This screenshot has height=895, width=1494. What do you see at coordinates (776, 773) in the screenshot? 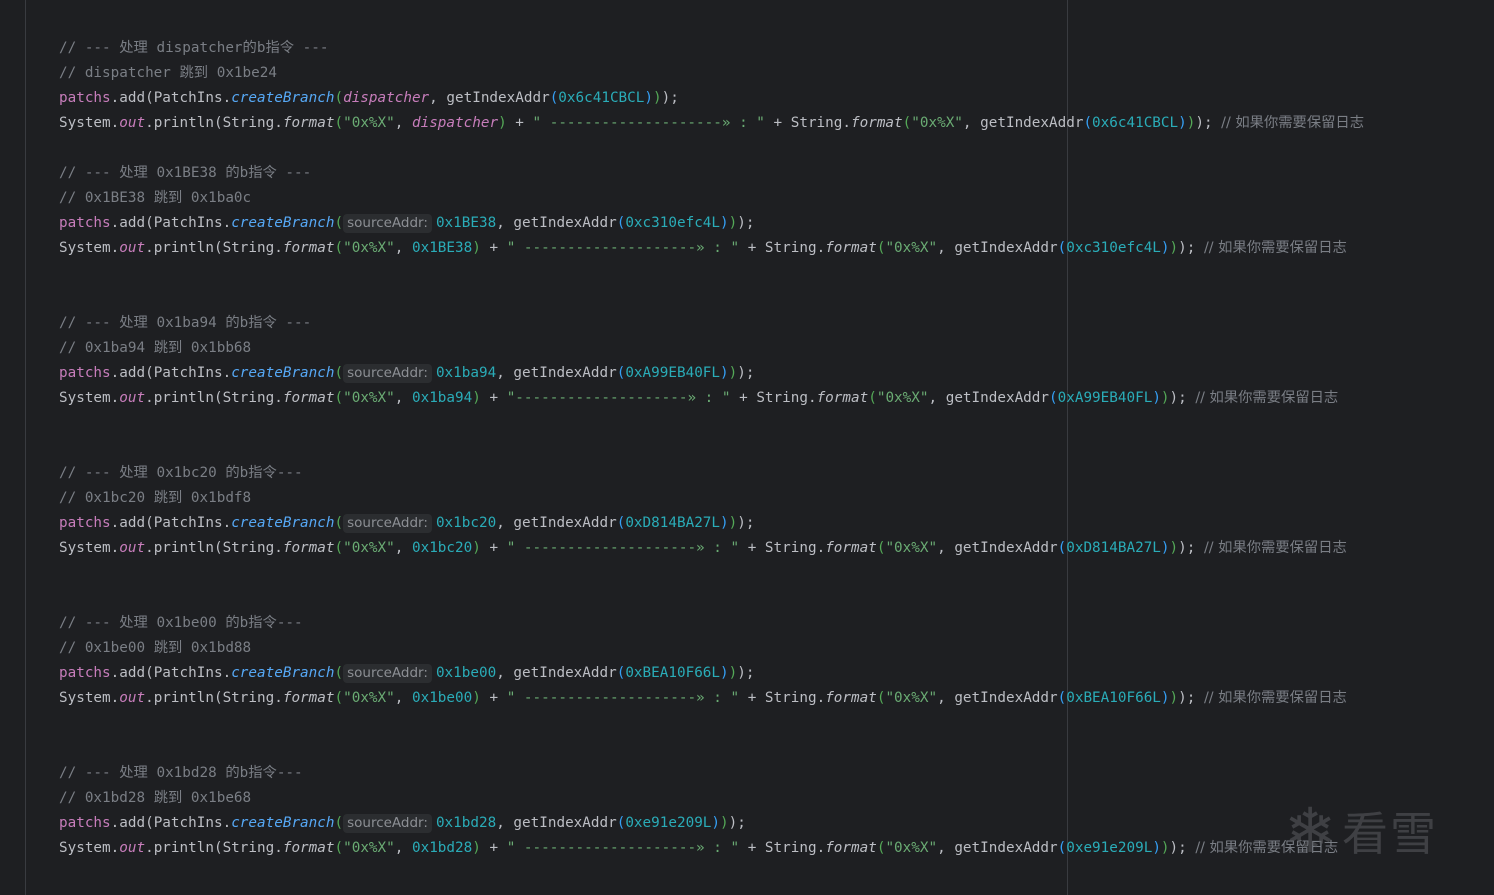
I see `comment-line: // --- 处理 0x1bd28 的b指令---` at bounding box center [776, 773].